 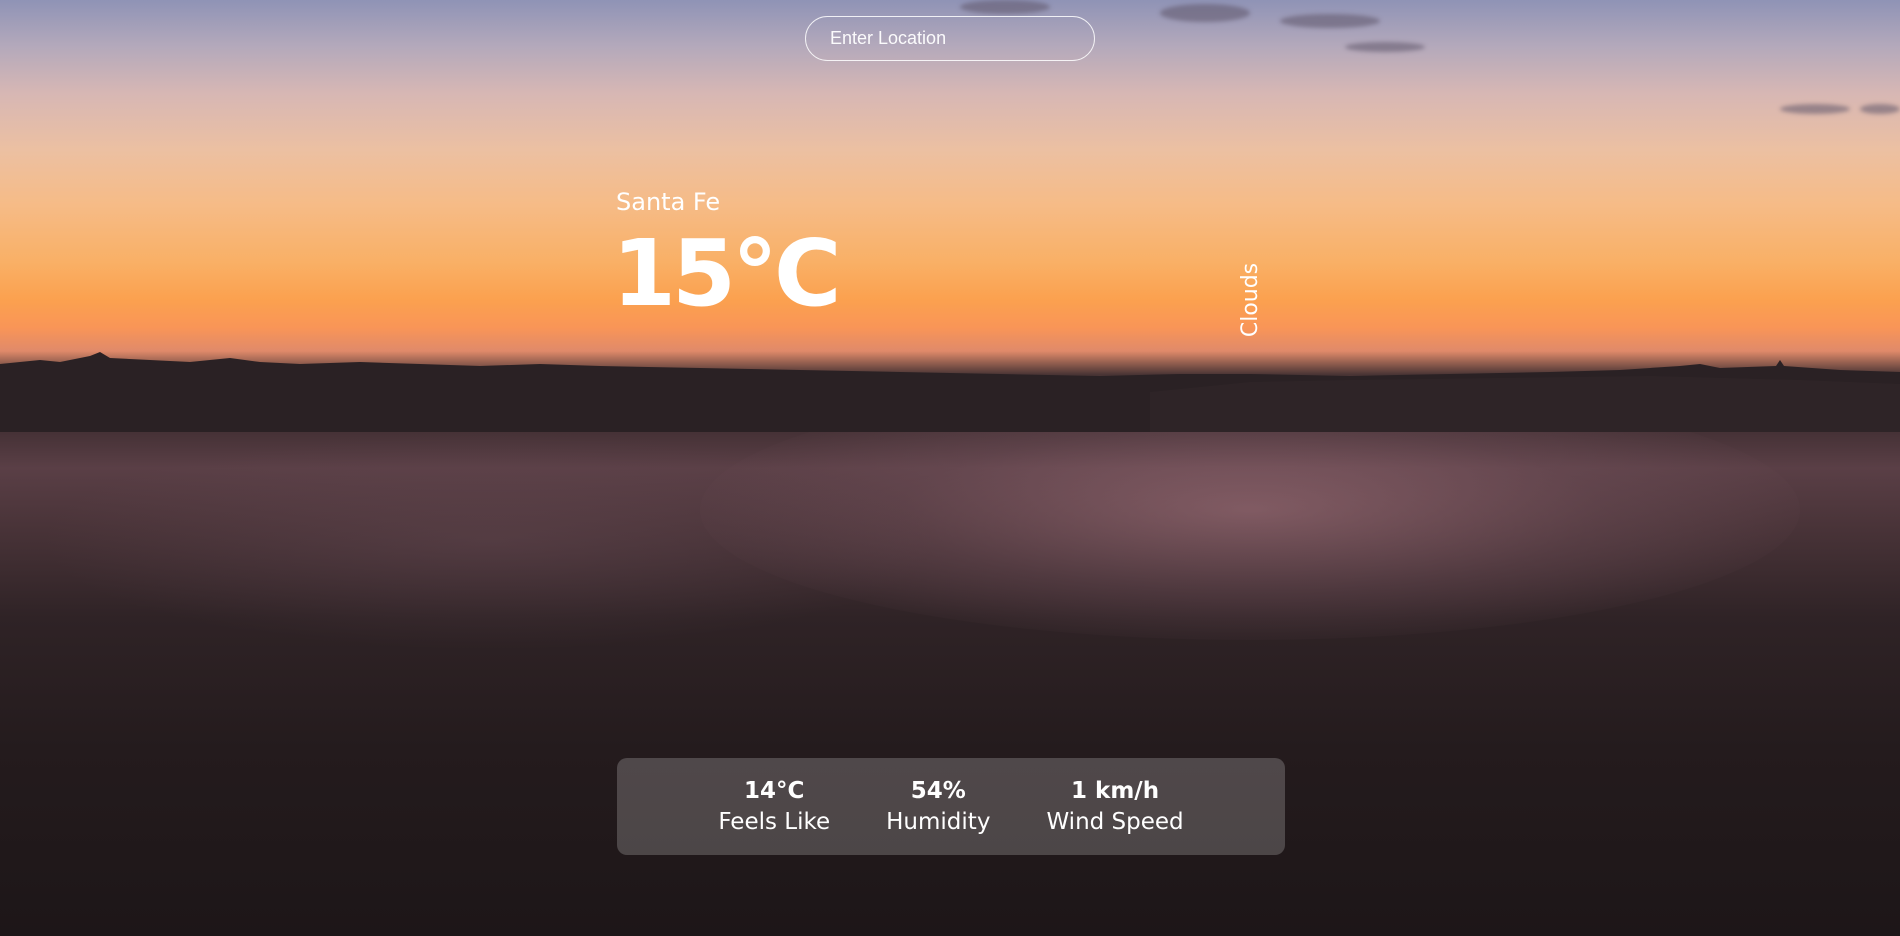 I want to click on feels-like-stat: 14°C Feels Like, so click(x=774, y=807).